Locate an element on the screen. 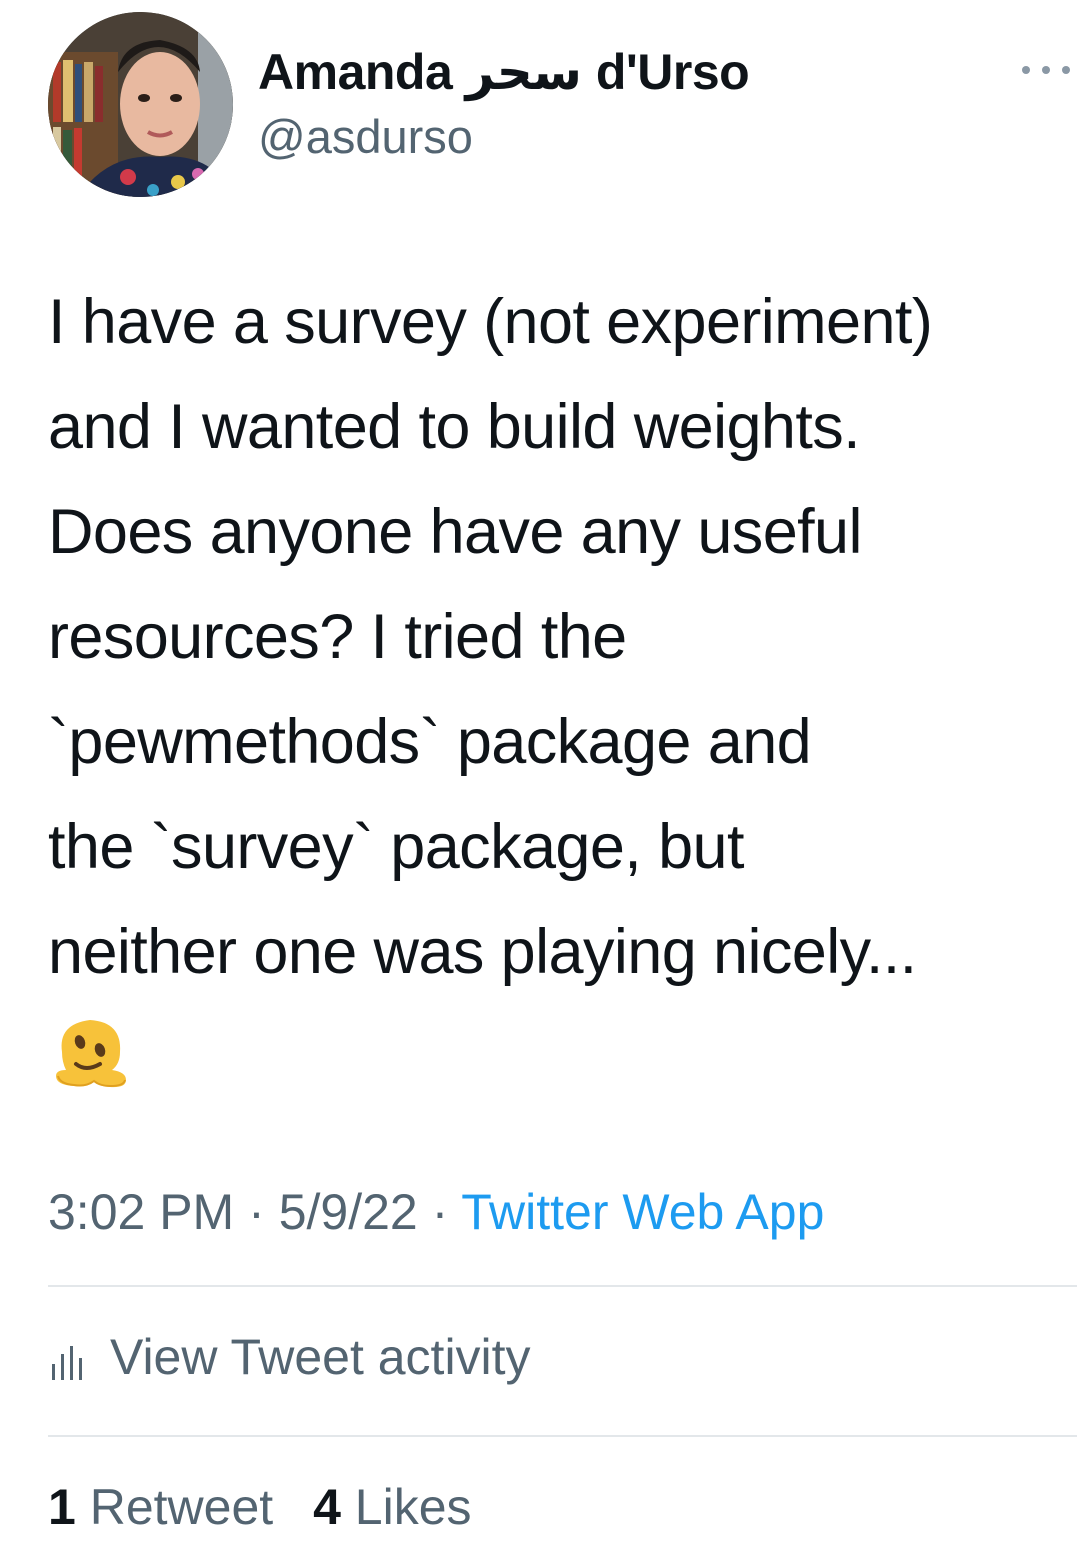 Image resolution: width=1077 pixels, height=1557 pixels. tweet-stats: 1 Retweet 4 Likes is located at coordinates (273, 1507).